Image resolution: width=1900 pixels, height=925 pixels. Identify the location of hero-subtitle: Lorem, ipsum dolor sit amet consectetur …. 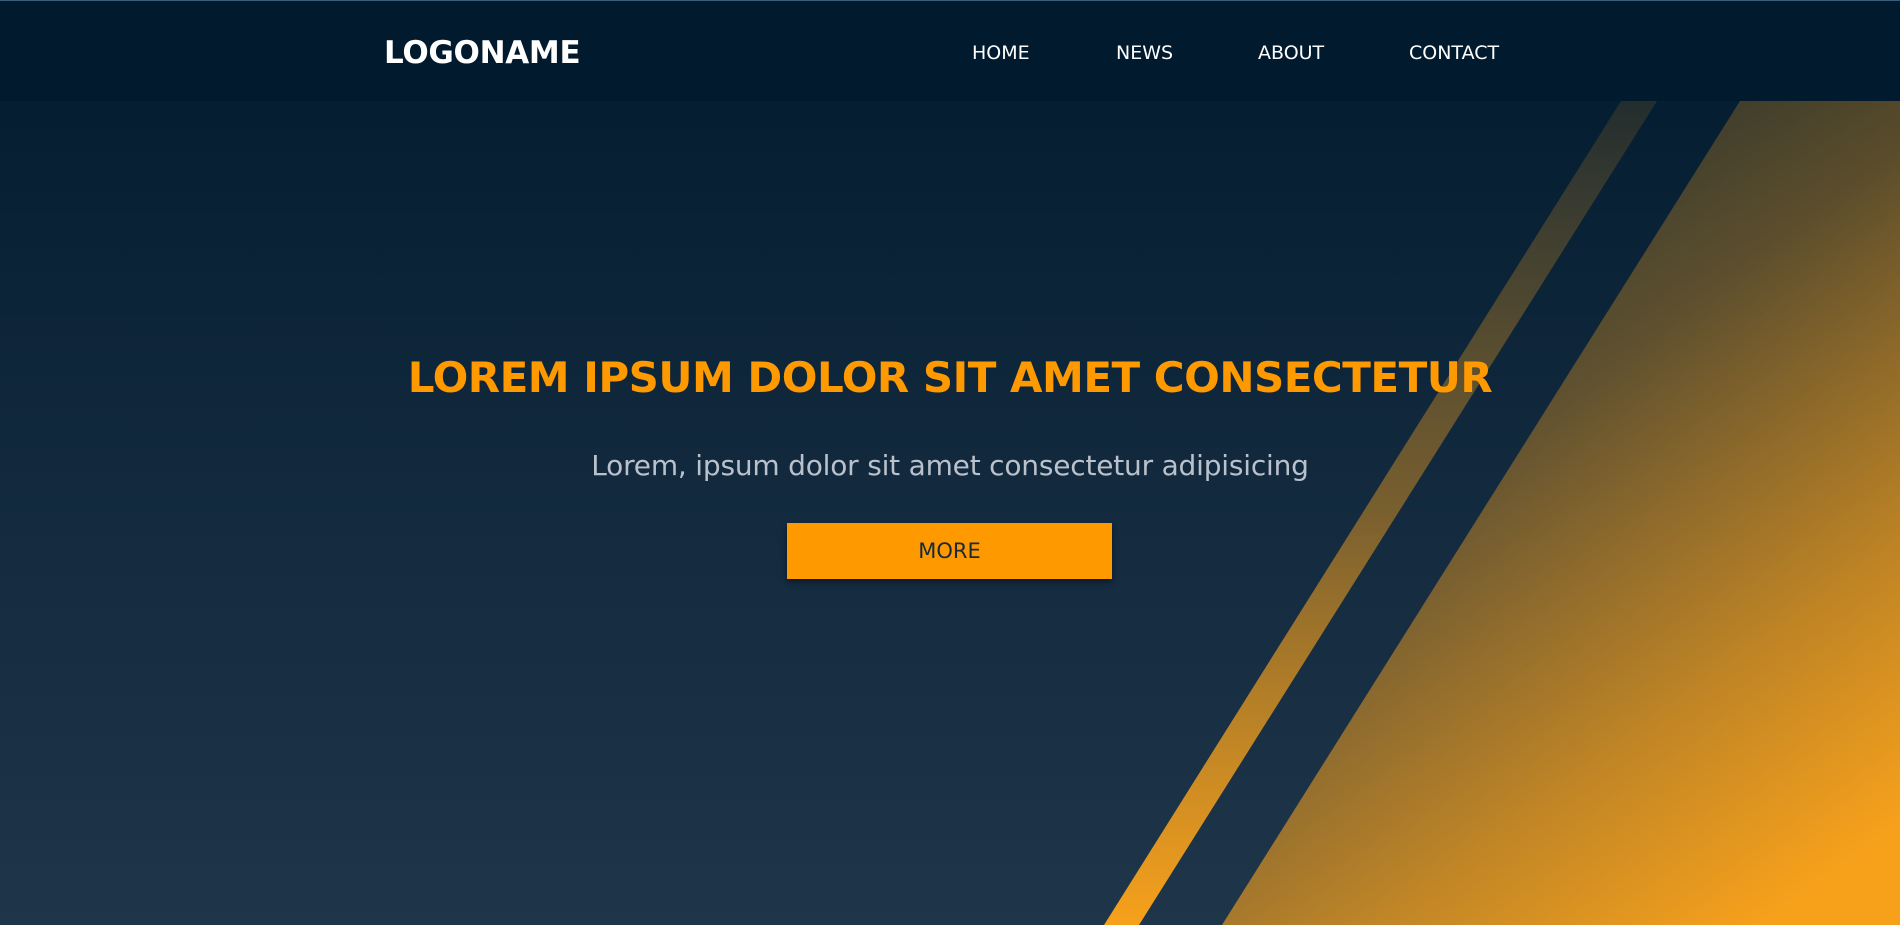
(950, 465).